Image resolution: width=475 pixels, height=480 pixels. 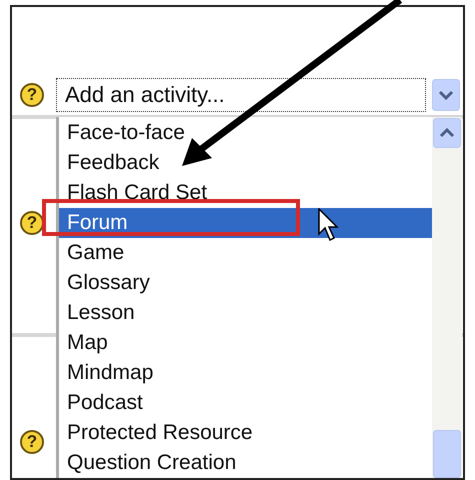 What do you see at coordinates (245, 403) in the screenshot?
I see `dropdown-option: Podcast` at bounding box center [245, 403].